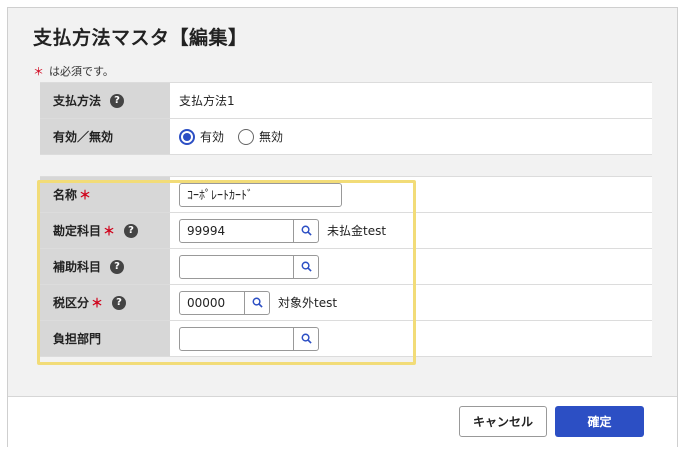  I want to click on row-sub-account: 補助科目 ?, so click(346, 267).